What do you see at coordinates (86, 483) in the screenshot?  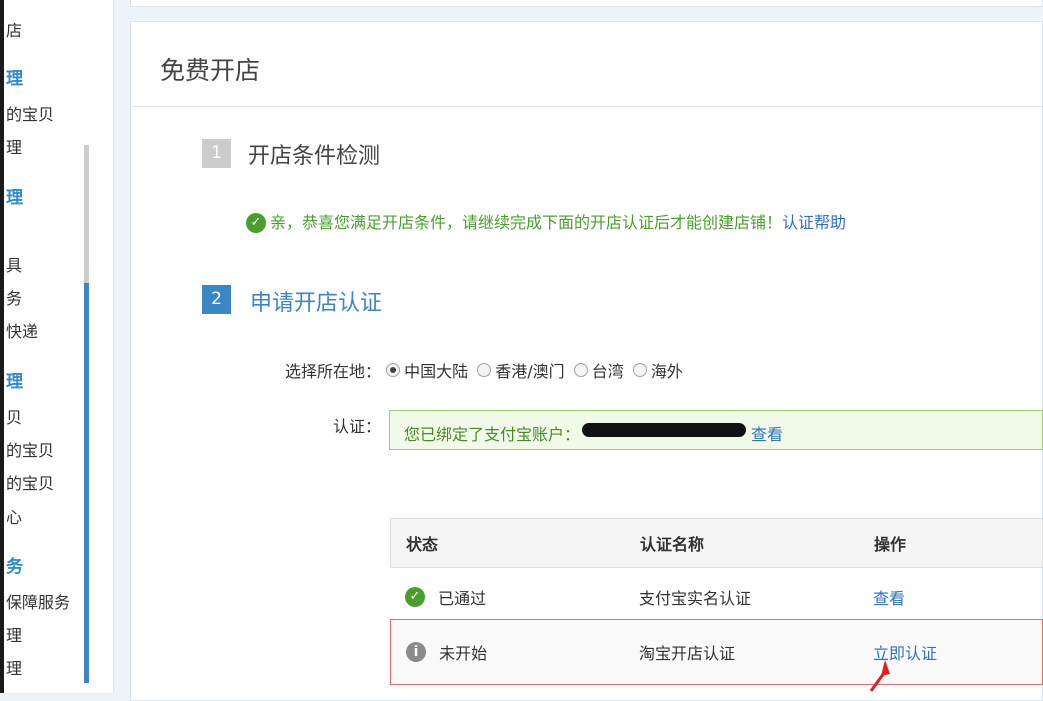 I see `step-connector-active` at bounding box center [86, 483].